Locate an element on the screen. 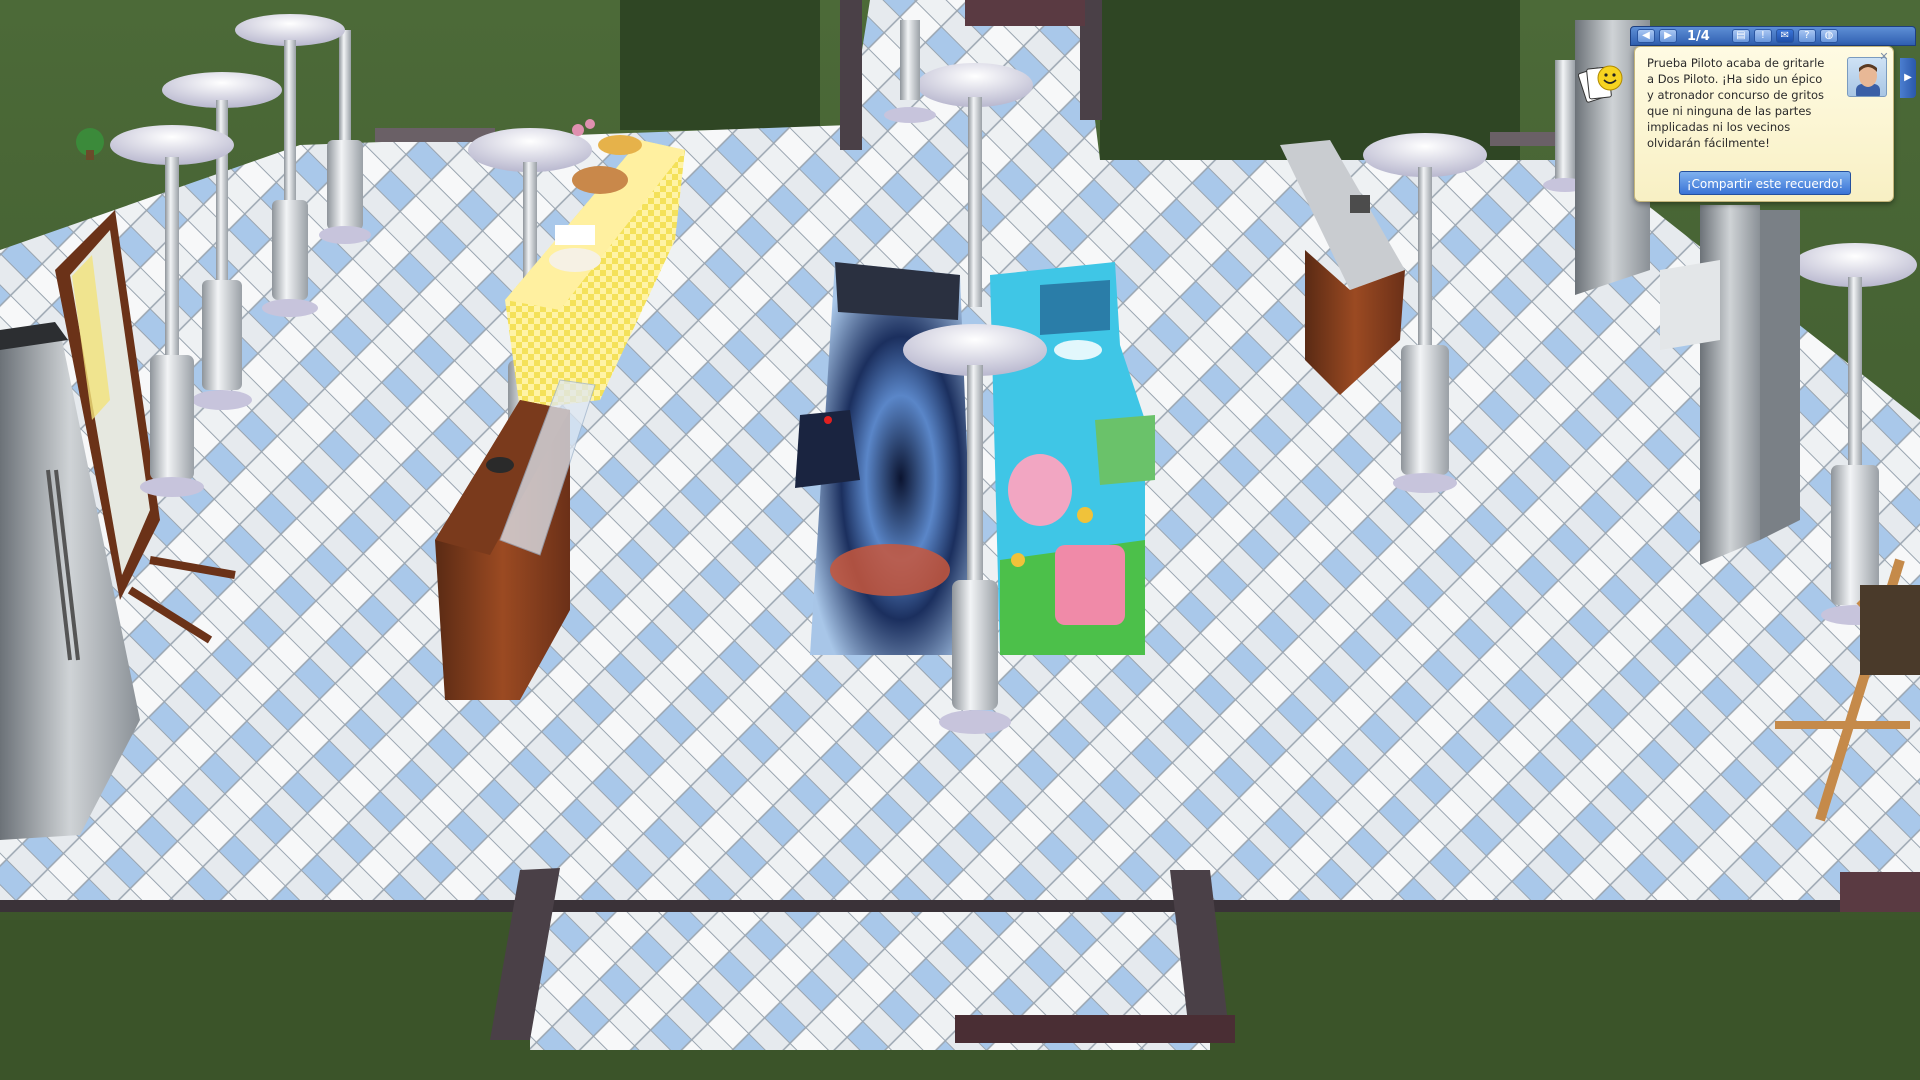 Image resolution: width=1920 pixels, height=1080 pixels. close-icon: ✕ is located at coordinates (1884, 57).